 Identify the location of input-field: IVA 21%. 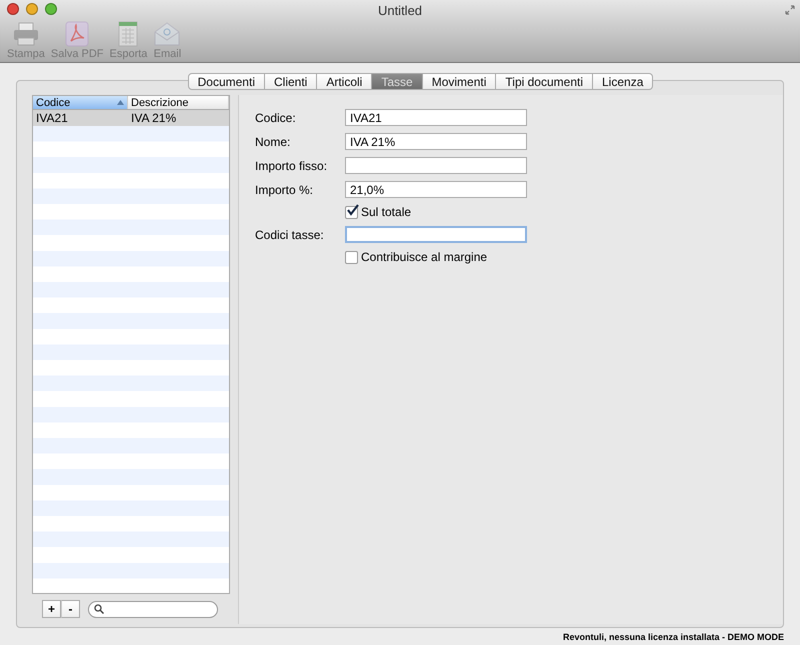
(436, 141).